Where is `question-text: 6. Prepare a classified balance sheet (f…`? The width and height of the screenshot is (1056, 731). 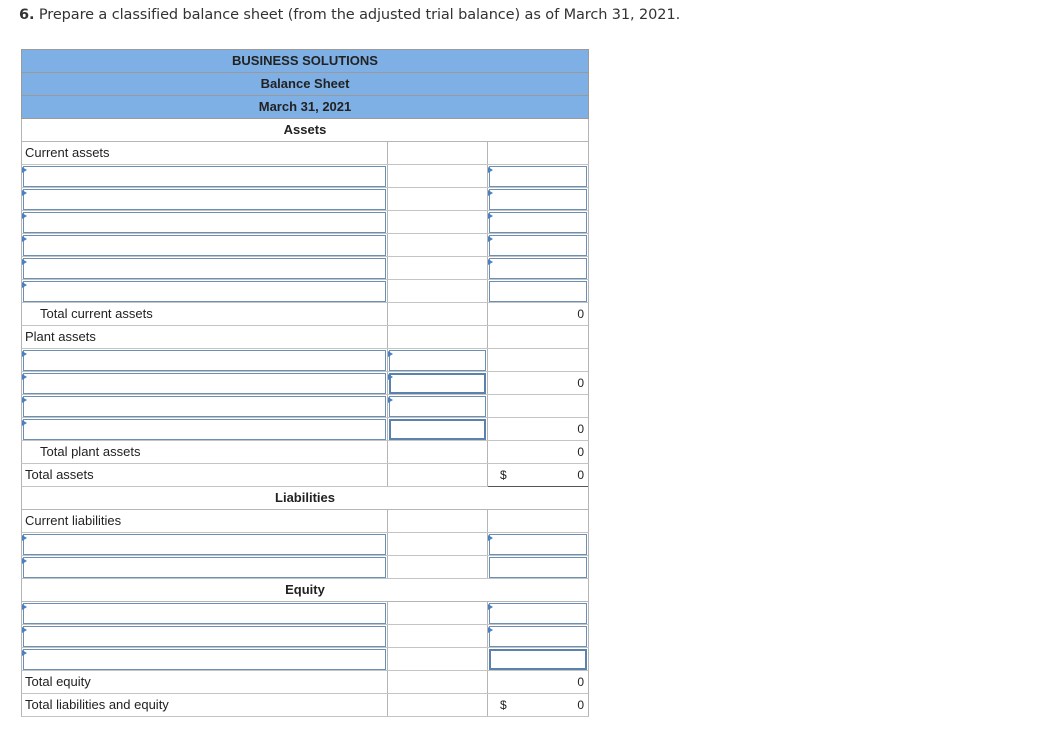 question-text: 6. Prepare a classified balance sheet (f… is located at coordinates (349, 15).